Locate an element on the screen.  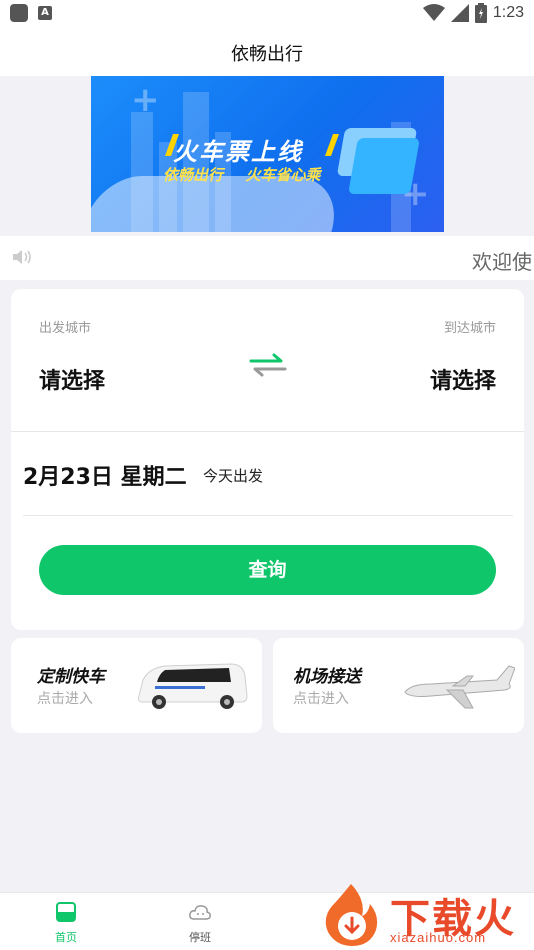
page-title: 依畅出行 is located at coordinates (267, 54).